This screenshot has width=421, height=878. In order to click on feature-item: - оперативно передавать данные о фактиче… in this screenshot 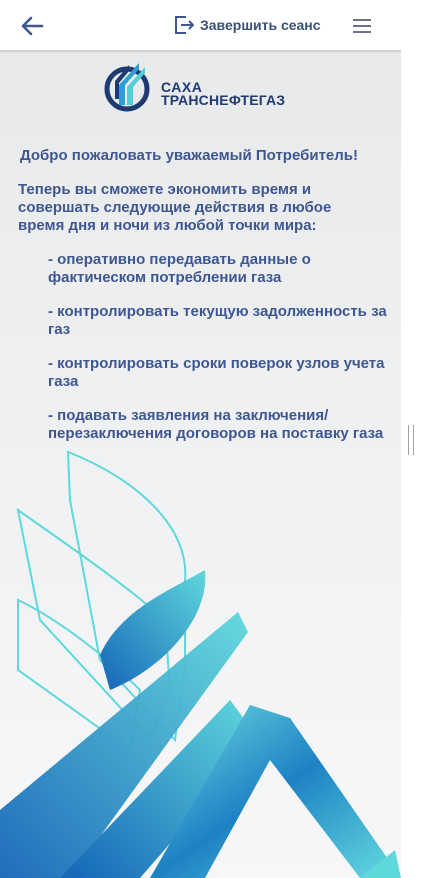, I will do `click(179, 268)`.